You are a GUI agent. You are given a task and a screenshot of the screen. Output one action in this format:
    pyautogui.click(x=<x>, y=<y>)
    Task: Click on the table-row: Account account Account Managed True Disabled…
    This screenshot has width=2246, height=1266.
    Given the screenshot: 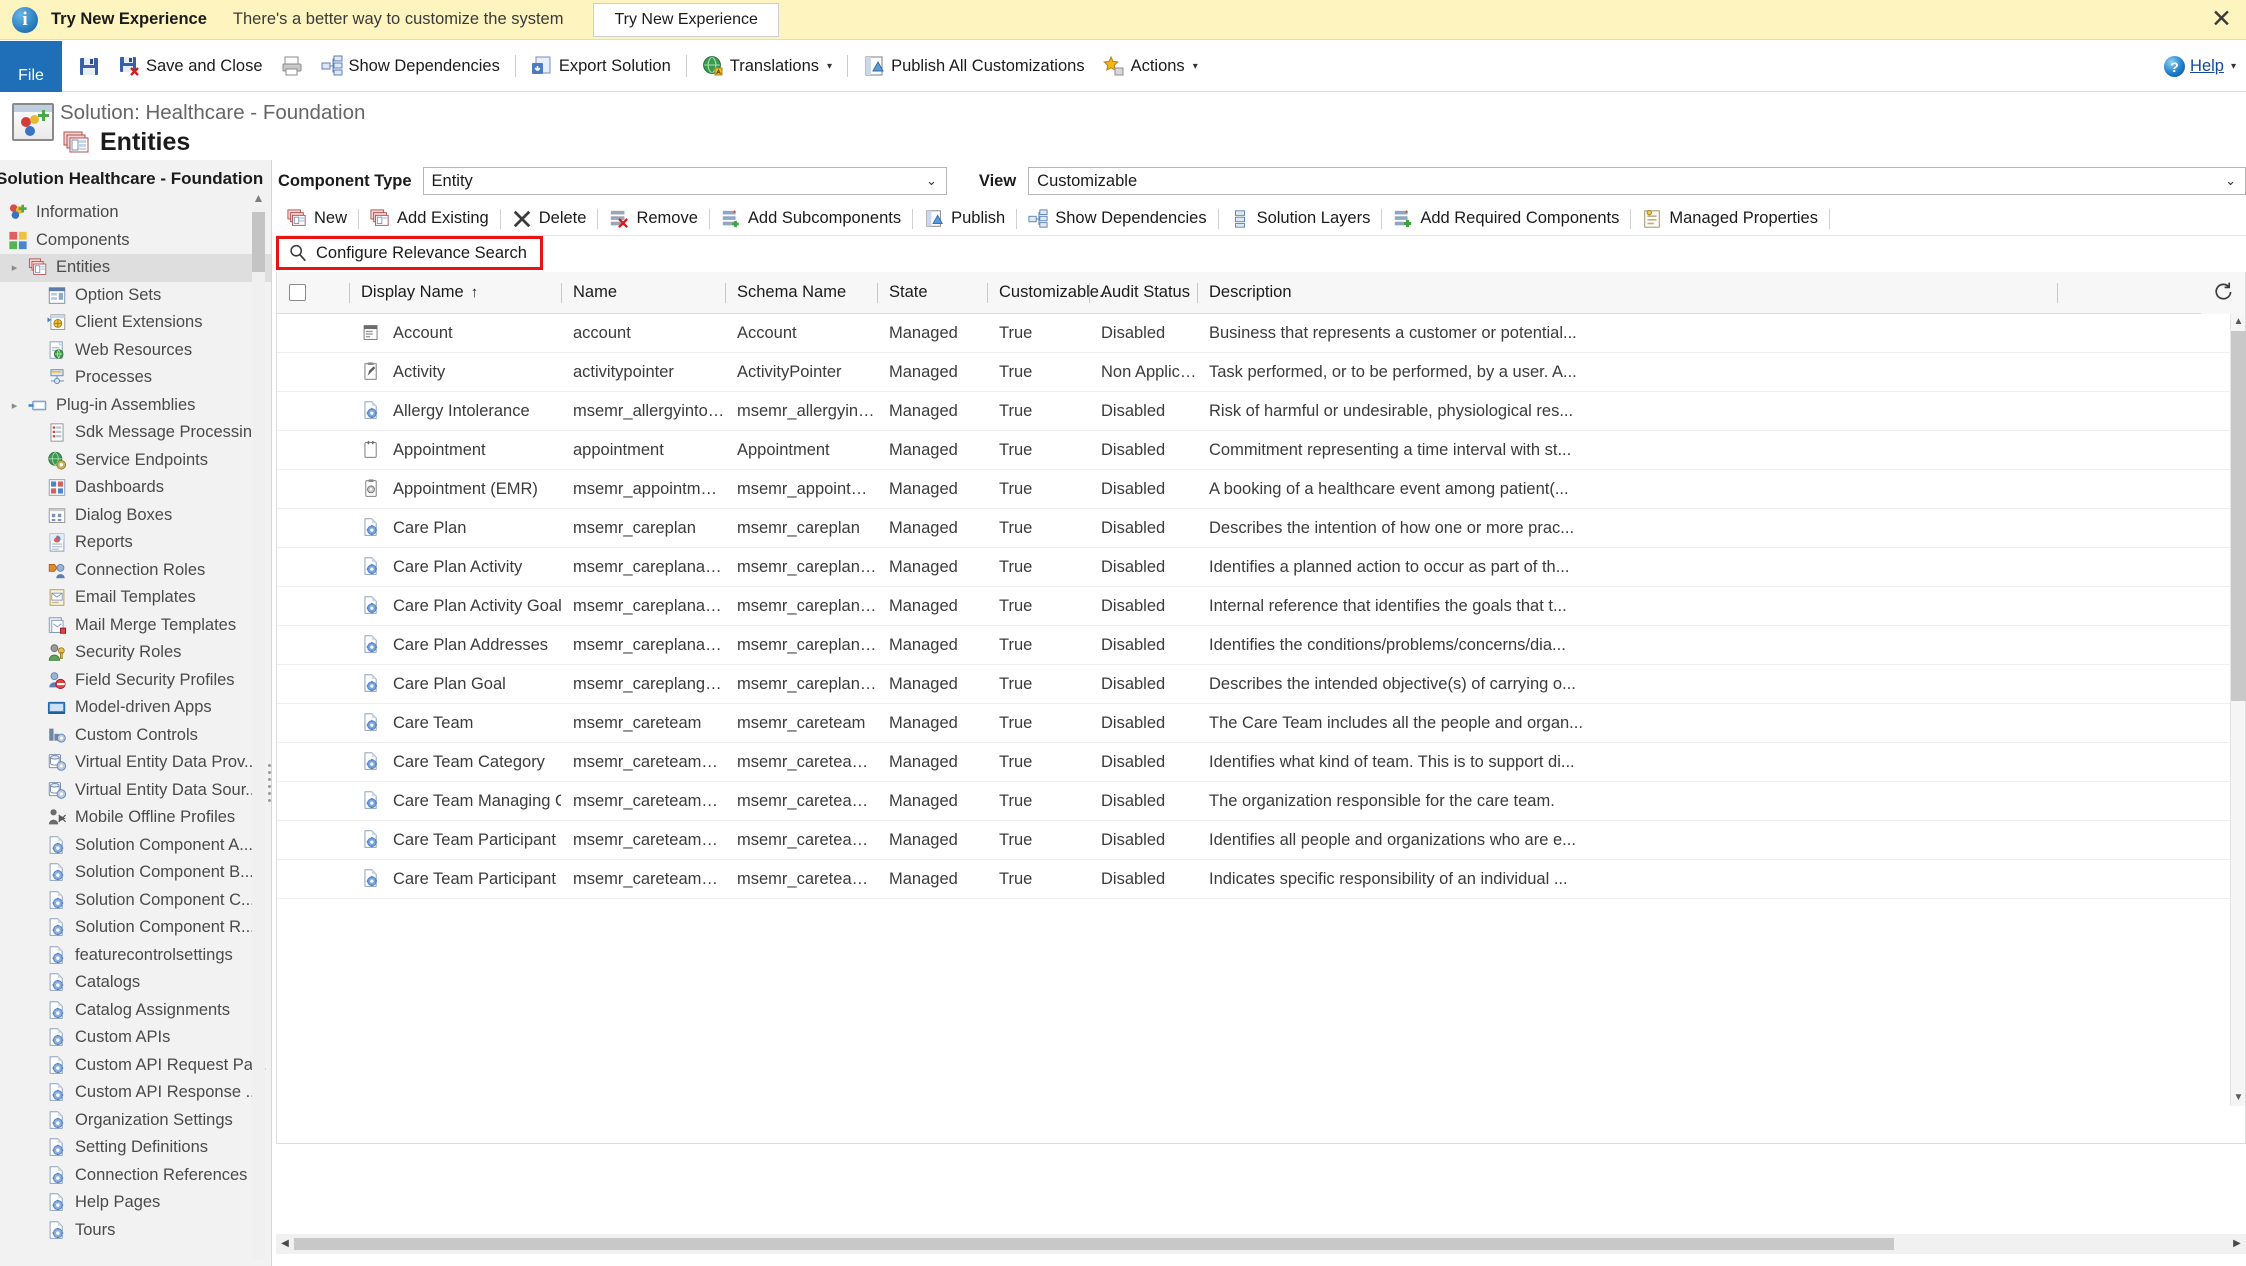 What is the action you would take?
    pyautogui.click(x=1261, y=333)
    